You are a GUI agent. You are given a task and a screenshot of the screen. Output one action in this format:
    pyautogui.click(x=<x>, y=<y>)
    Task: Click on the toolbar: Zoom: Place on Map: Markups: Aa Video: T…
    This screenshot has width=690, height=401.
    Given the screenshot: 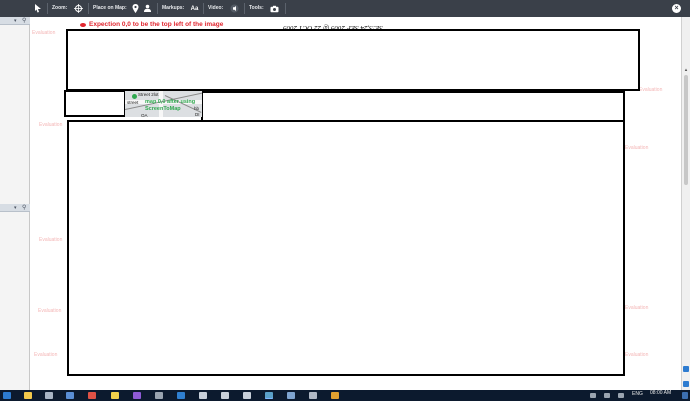 What is the action you would take?
    pyautogui.click(x=345, y=8)
    